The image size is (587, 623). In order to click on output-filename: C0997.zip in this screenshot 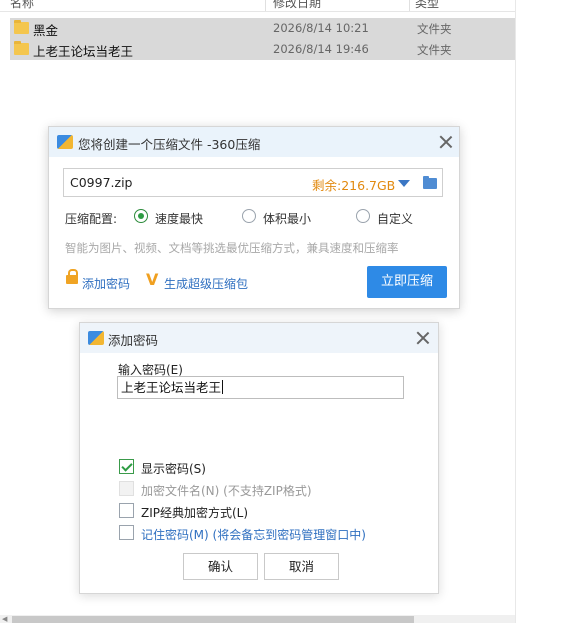, I will do `click(101, 182)`.